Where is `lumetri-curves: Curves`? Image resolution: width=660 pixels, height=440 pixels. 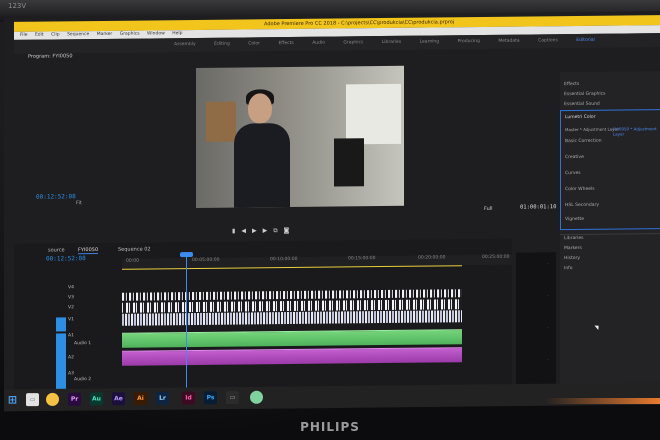
lumetri-curves: Curves is located at coordinates (573, 173).